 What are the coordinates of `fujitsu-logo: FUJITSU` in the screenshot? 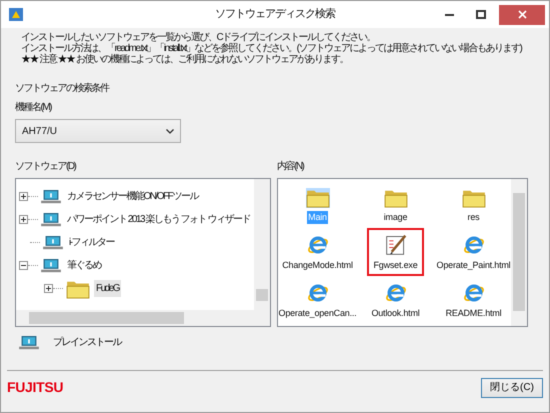 It's located at (35, 387).